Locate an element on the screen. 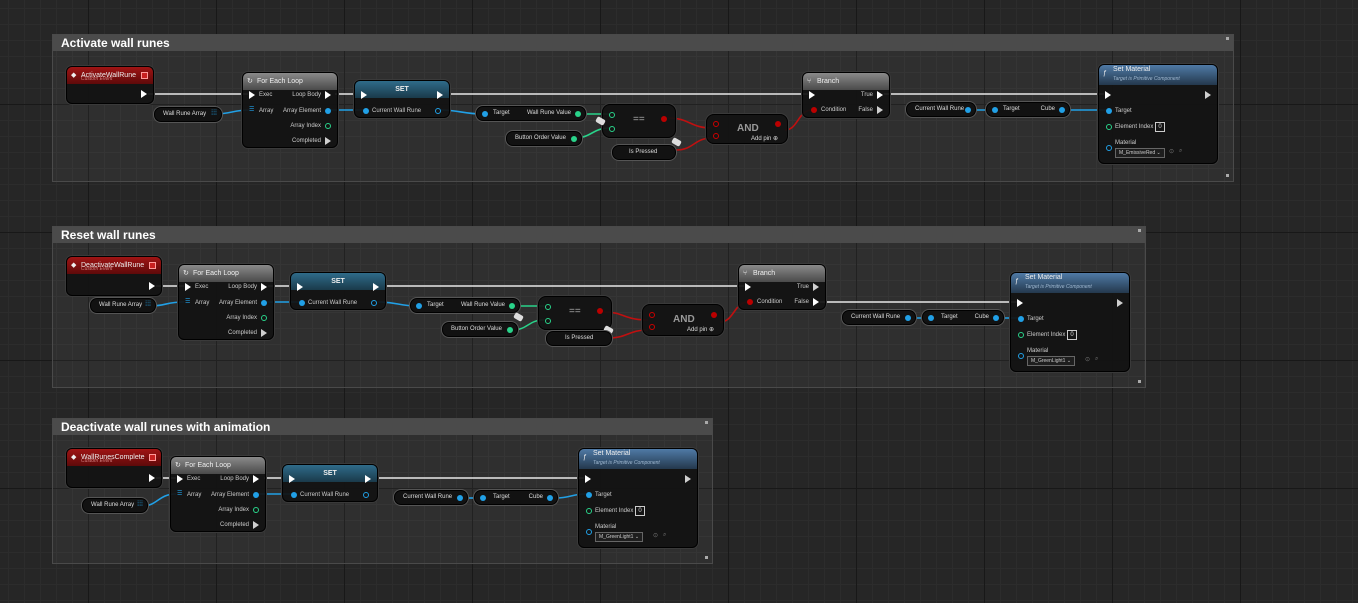 This screenshot has height=603, width=1358. variable-button-order-value: Button Order Value is located at coordinates (480, 329).